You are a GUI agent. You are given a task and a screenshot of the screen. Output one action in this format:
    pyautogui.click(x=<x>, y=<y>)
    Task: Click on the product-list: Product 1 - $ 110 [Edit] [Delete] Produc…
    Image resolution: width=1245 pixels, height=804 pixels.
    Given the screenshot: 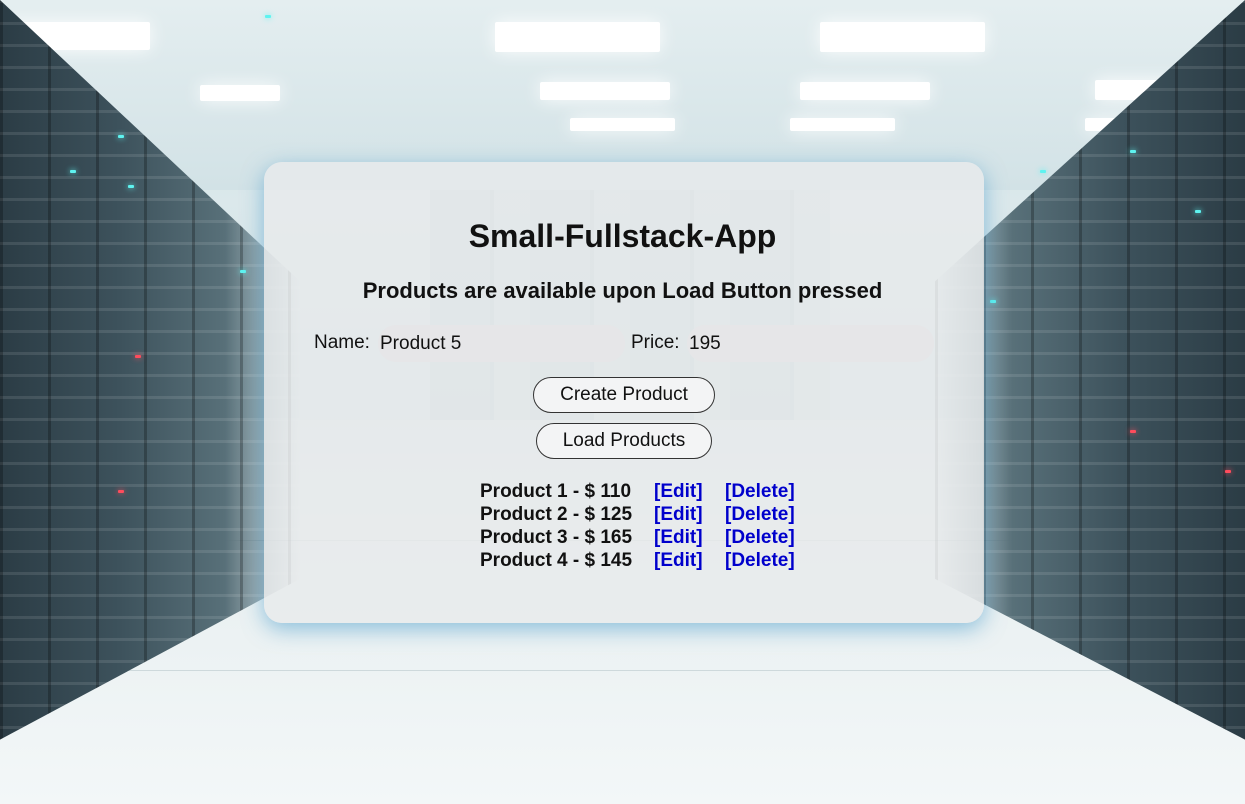 What is the action you would take?
    pyautogui.click(x=650, y=526)
    